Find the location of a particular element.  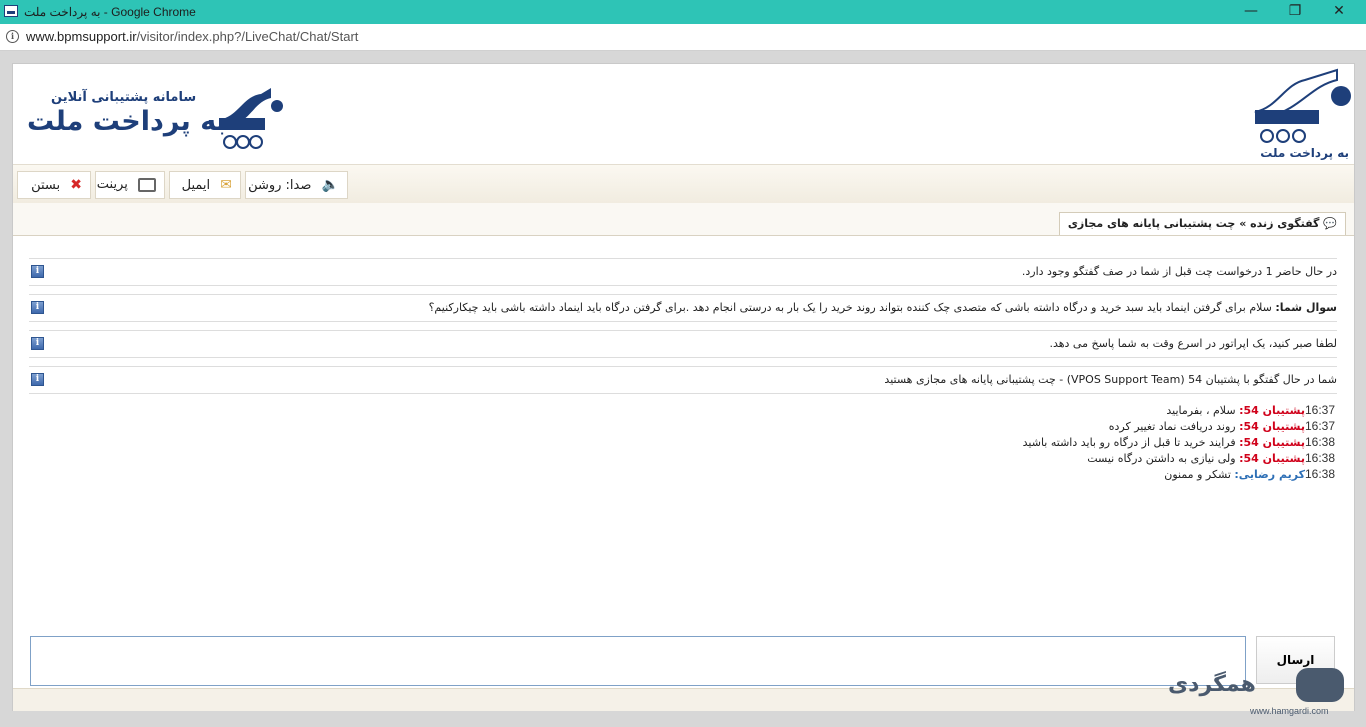

logo-mark-right-icon is located at coordinates (1302, 105).